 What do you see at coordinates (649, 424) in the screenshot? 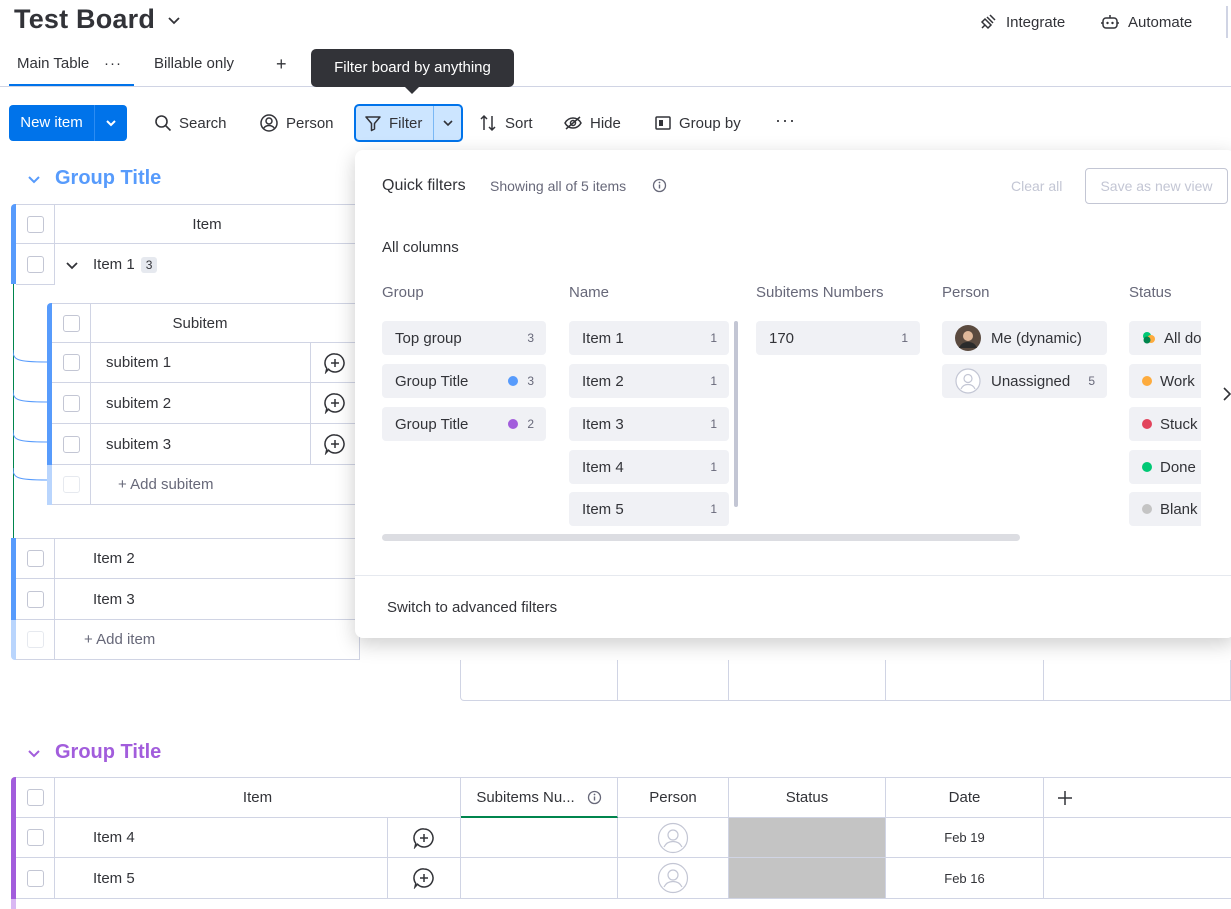
I see `filter-name-item3: Item 3 1` at bounding box center [649, 424].